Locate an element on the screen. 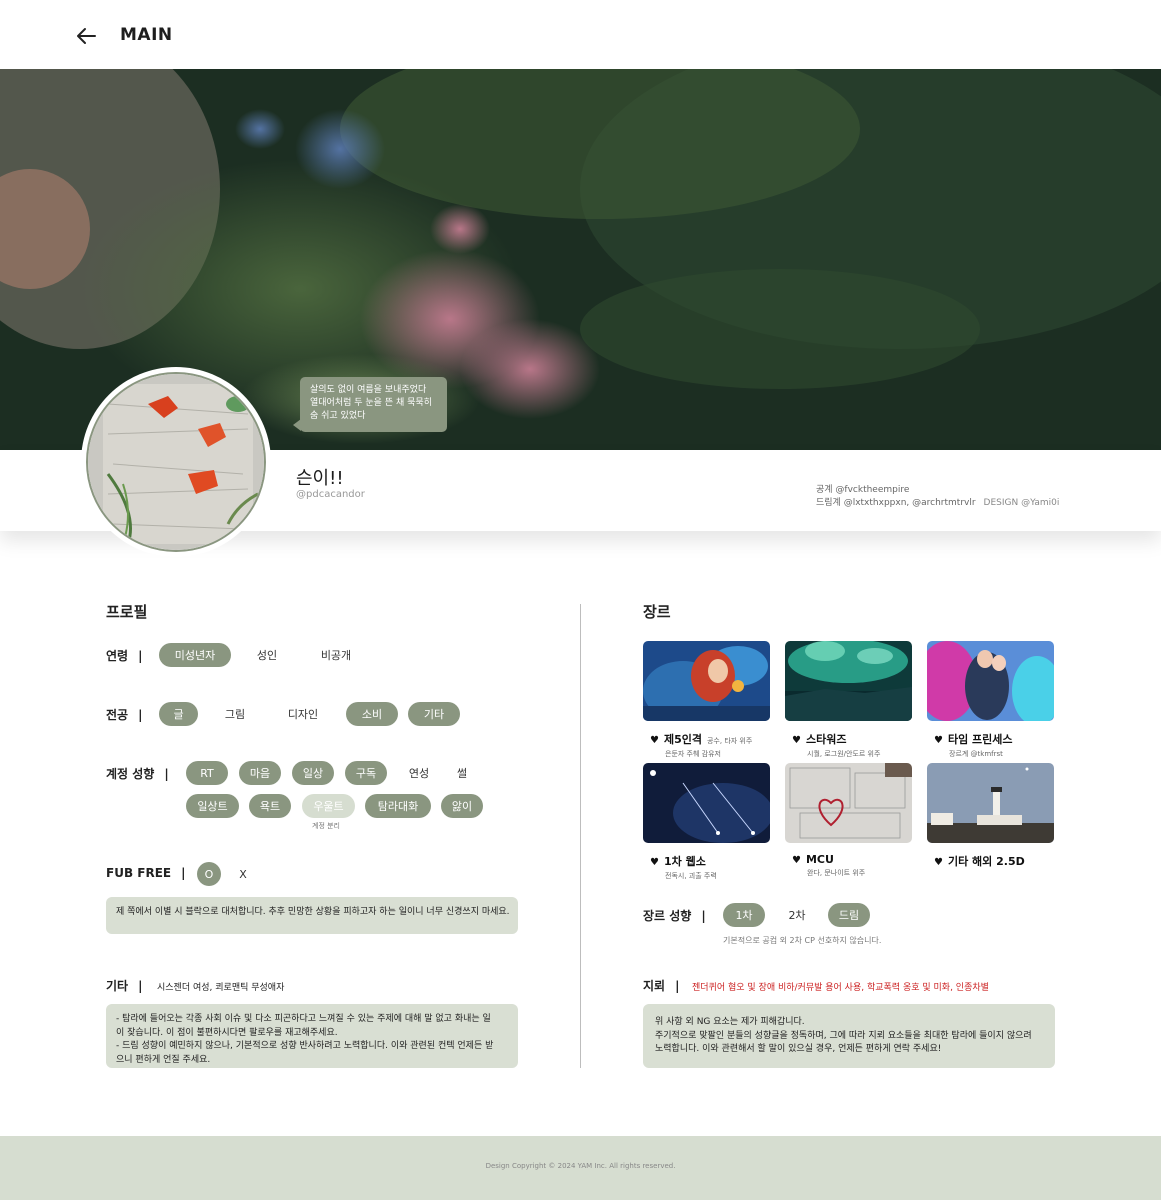  profile-section-title: 프로필 is located at coordinates (127, 612).